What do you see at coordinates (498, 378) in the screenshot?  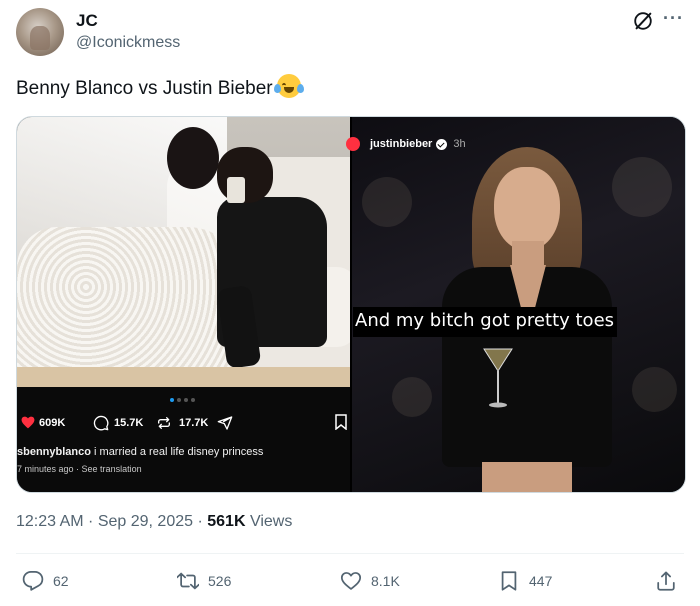 I see `martini-glass-icon` at bounding box center [498, 378].